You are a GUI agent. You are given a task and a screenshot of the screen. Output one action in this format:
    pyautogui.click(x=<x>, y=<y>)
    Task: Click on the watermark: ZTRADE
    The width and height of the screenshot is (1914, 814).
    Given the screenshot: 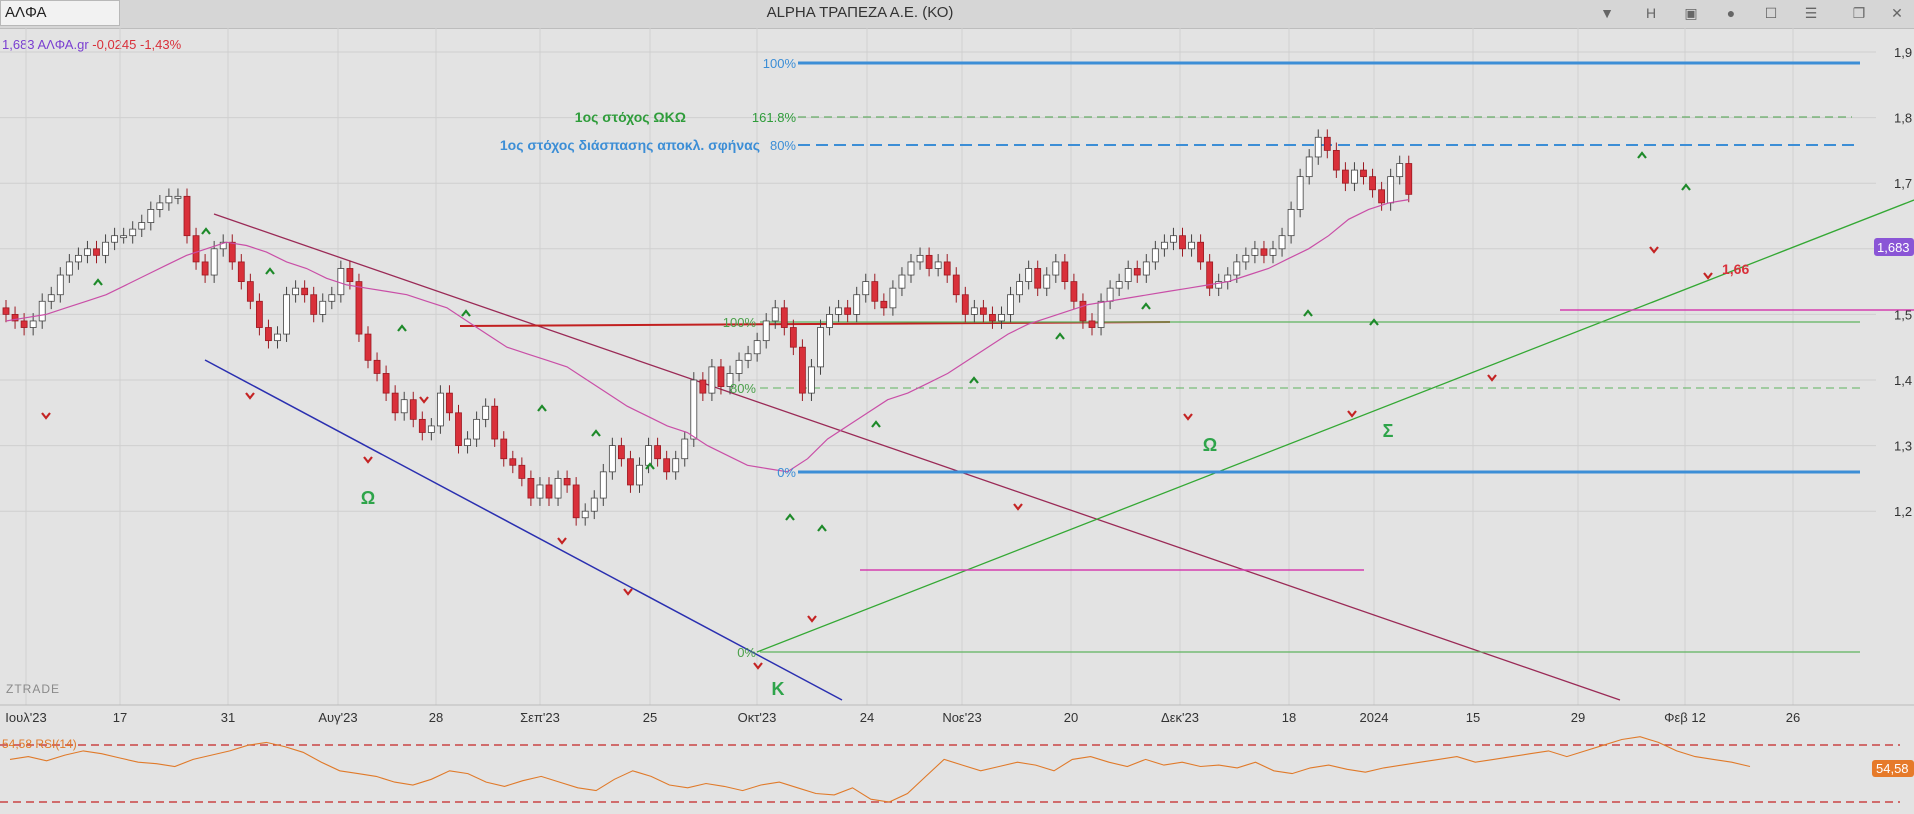 What is the action you would take?
    pyautogui.click(x=33, y=689)
    